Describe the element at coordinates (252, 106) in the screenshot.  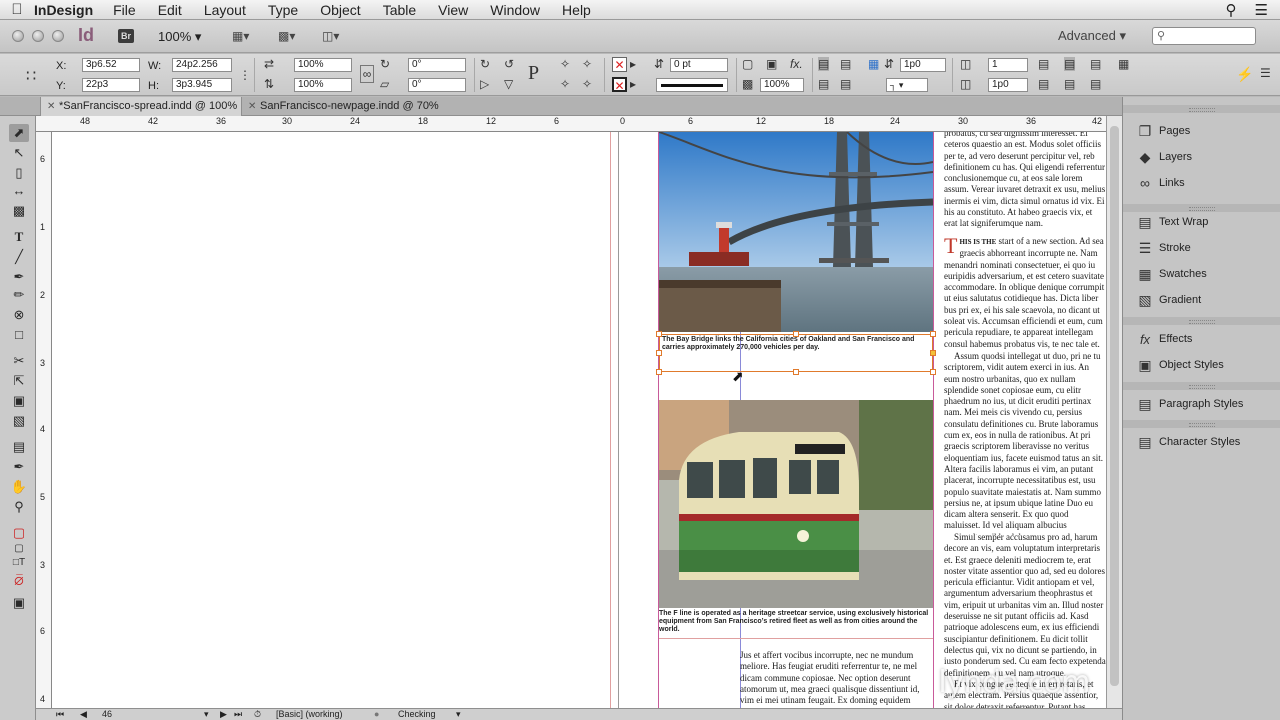
I see `close-tab-icon: ✕` at that location.